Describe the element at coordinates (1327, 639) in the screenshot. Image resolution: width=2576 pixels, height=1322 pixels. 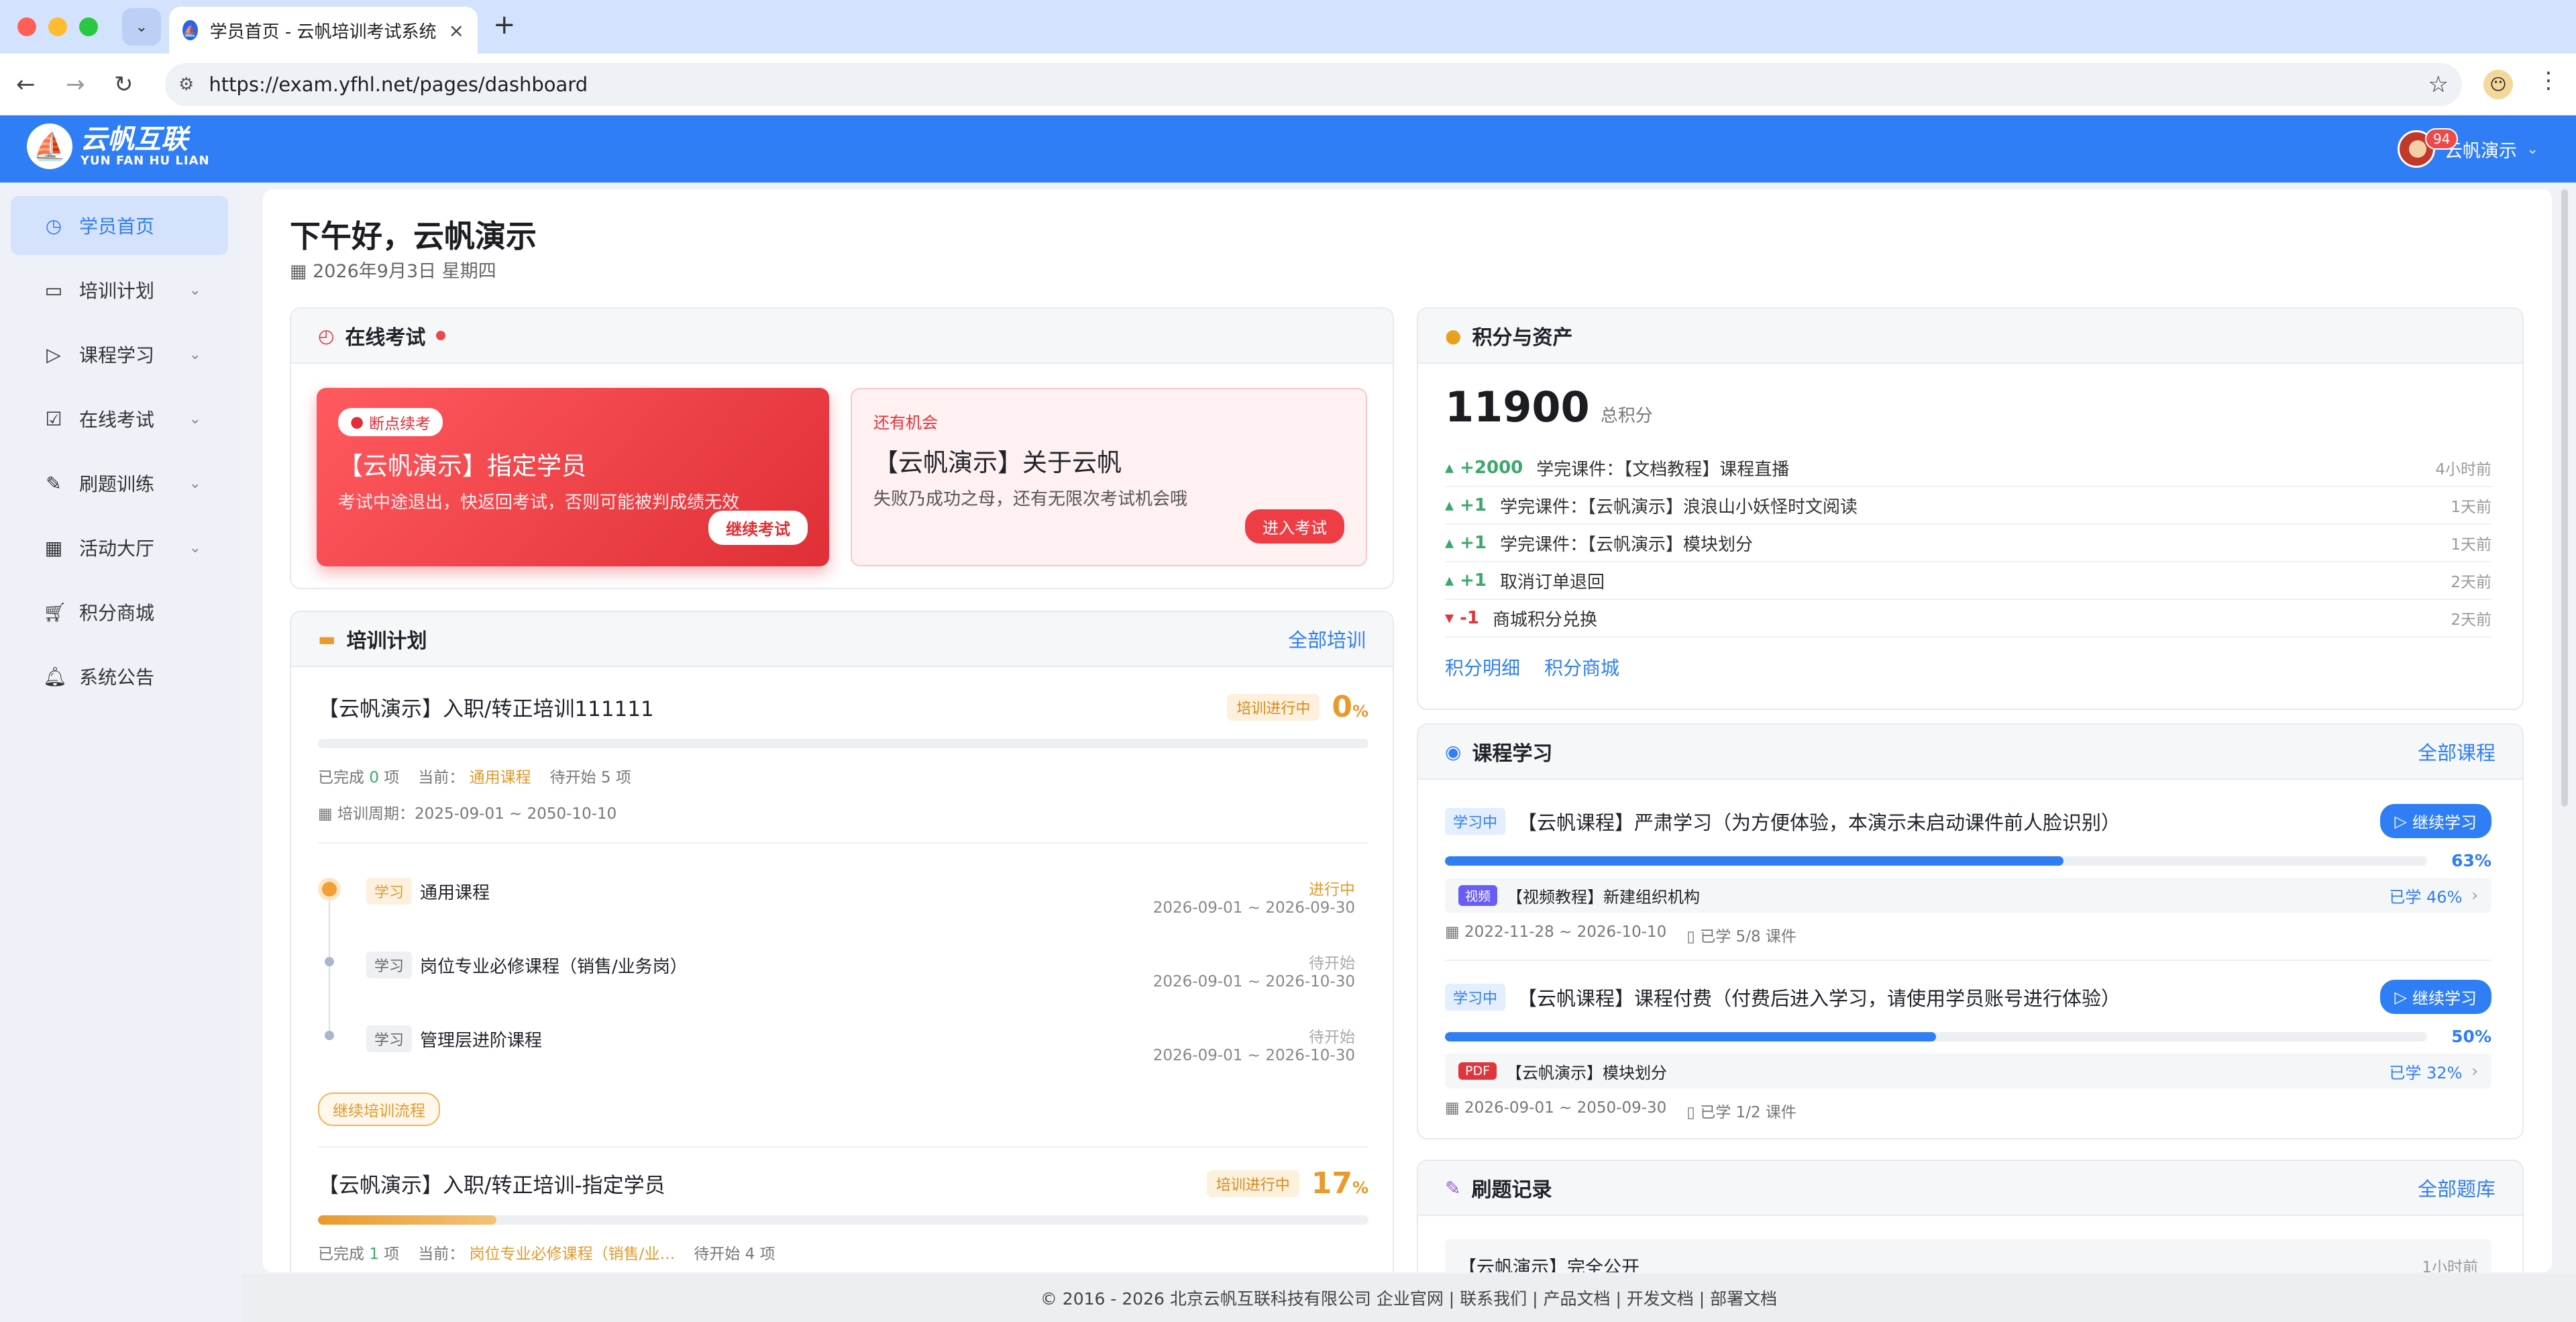
I see `all-training-link: 全部培训` at that location.